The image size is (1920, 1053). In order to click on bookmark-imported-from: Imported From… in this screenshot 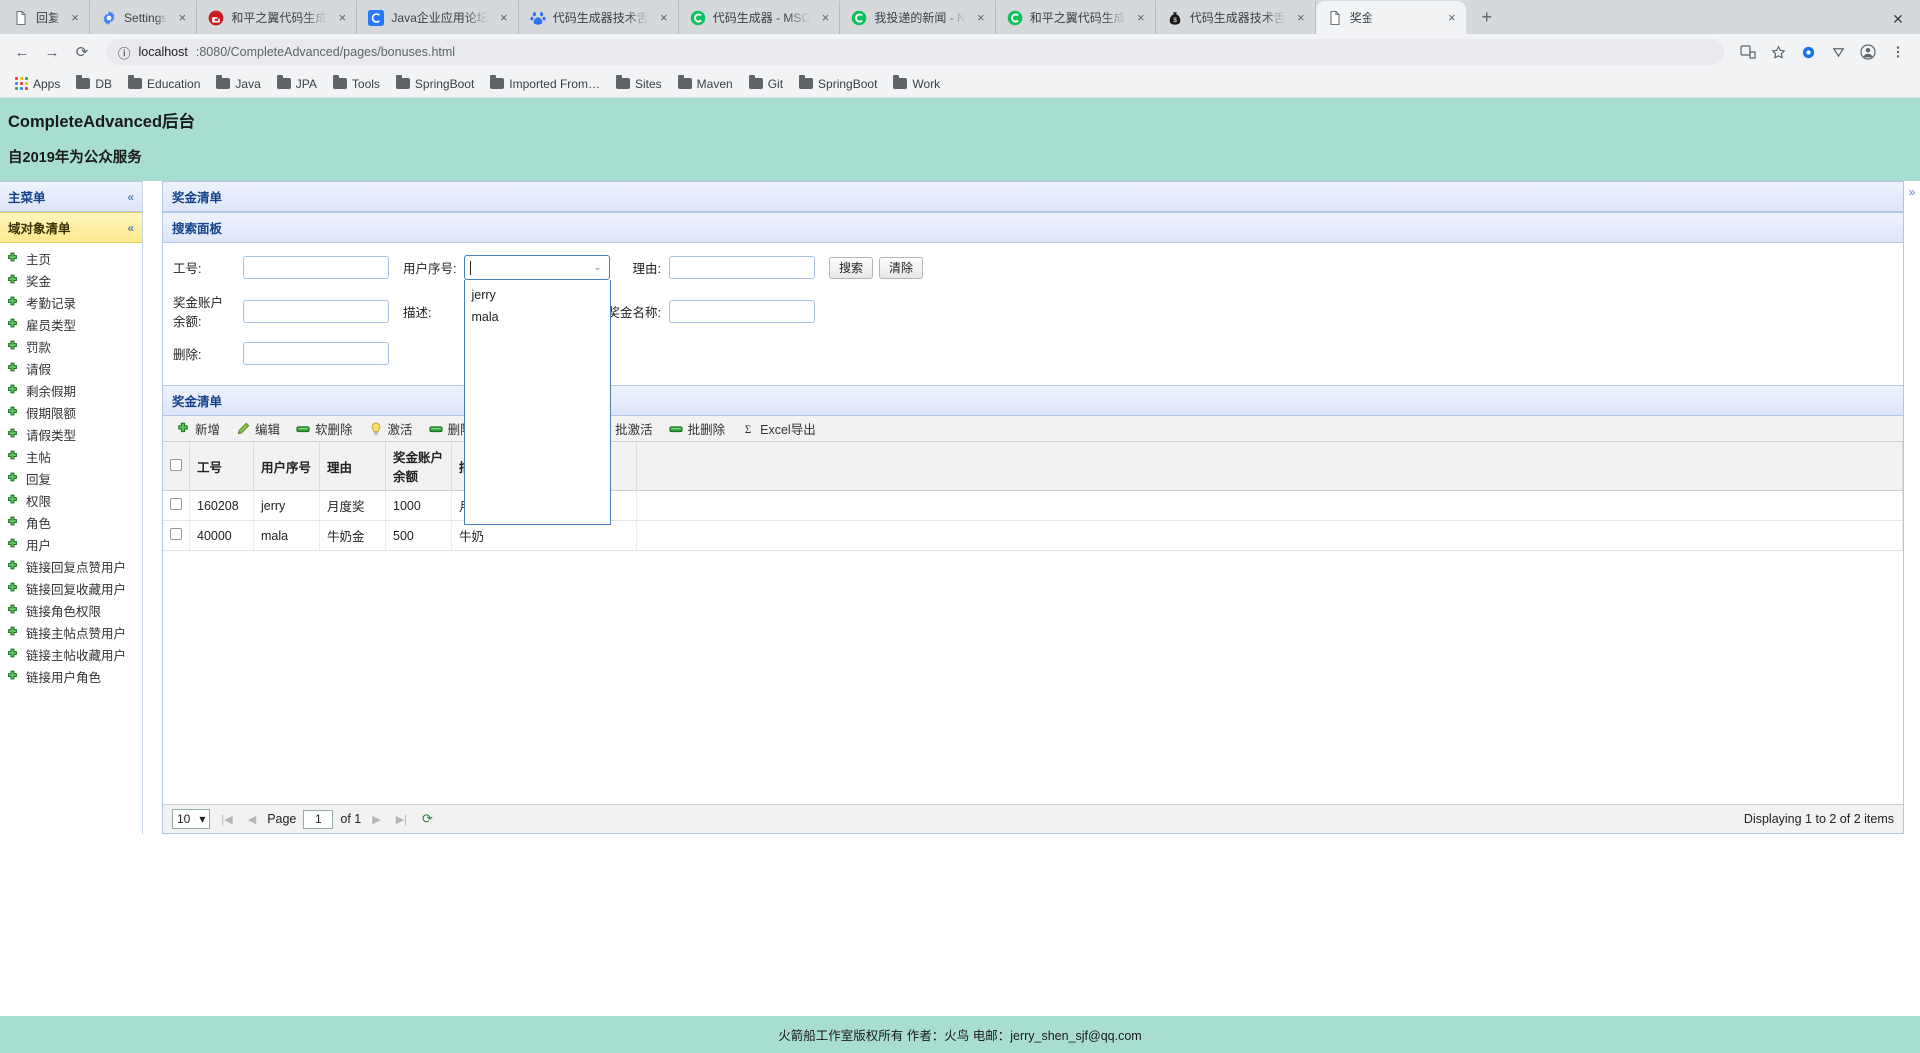, I will do `click(545, 84)`.